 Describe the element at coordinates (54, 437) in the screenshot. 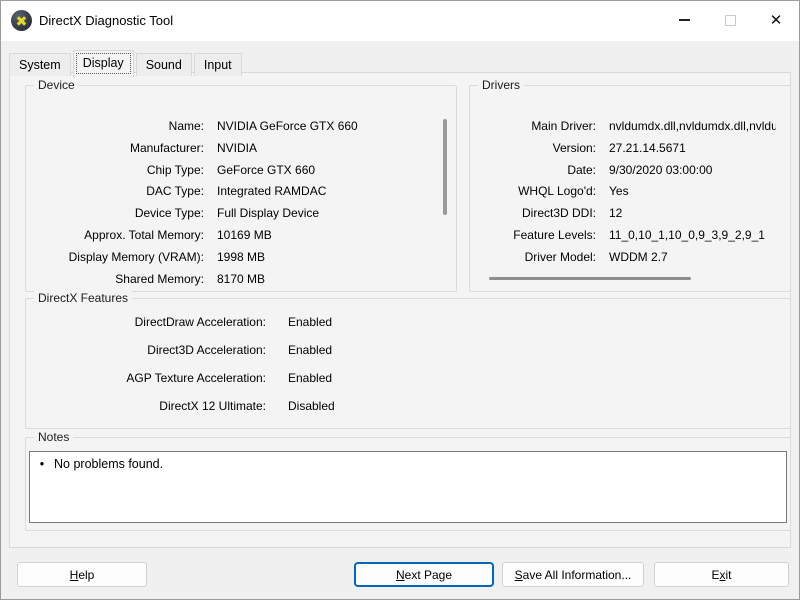

I see `notes-group-title: Notes` at that location.